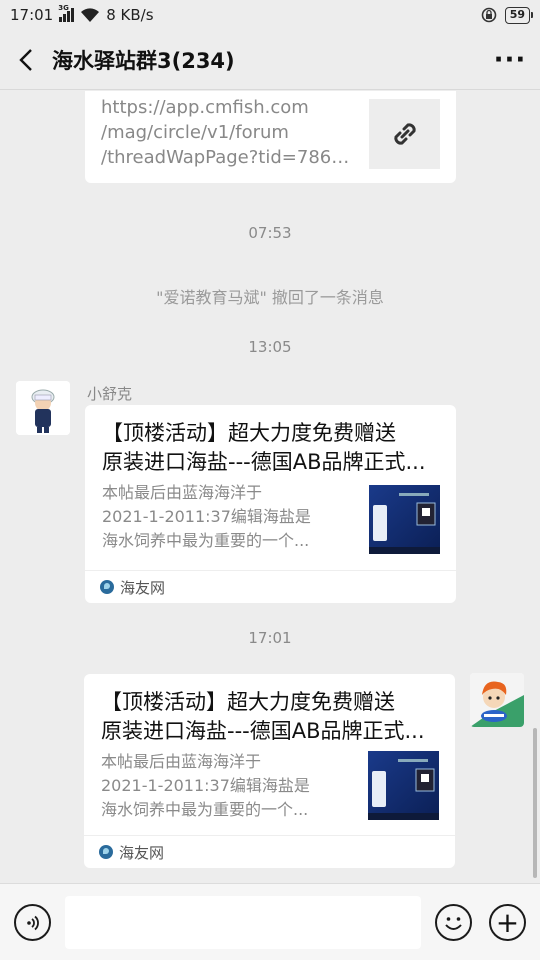 The height and width of the screenshot is (960, 540). What do you see at coordinates (535, 803) in the screenshot?
I see `scrollbar` at bounding box center [535, 803].